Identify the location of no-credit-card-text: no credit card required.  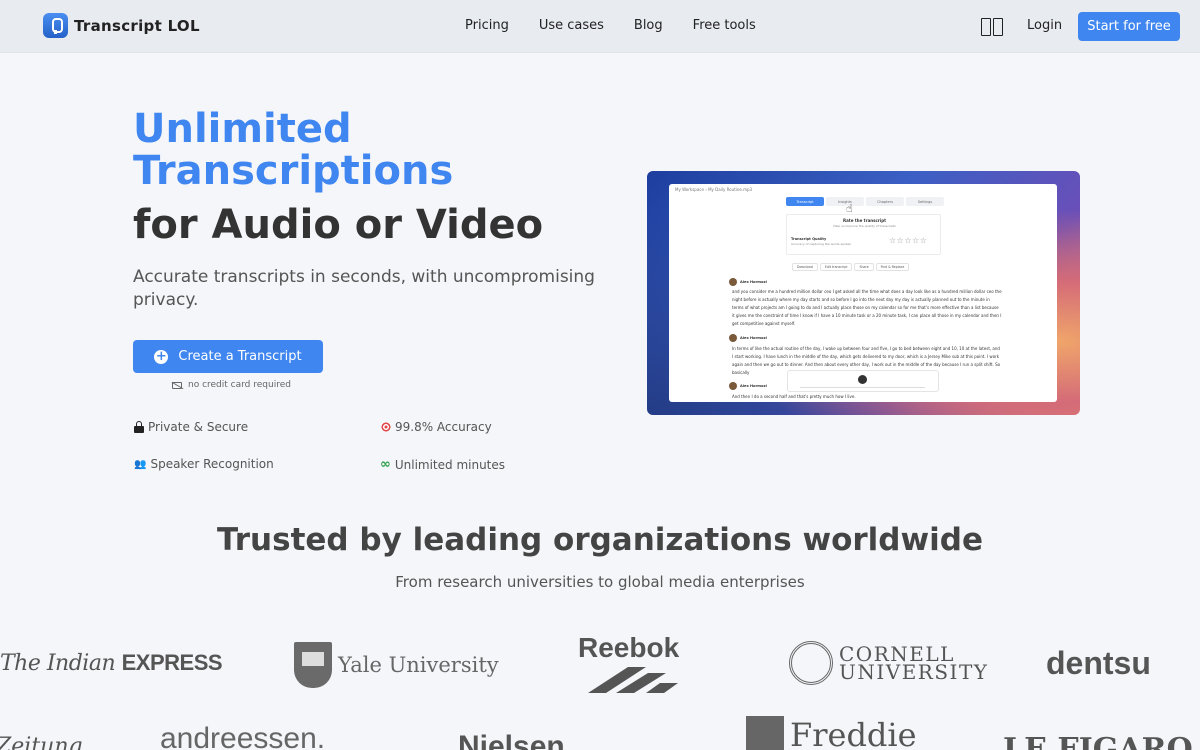
(239, 385).